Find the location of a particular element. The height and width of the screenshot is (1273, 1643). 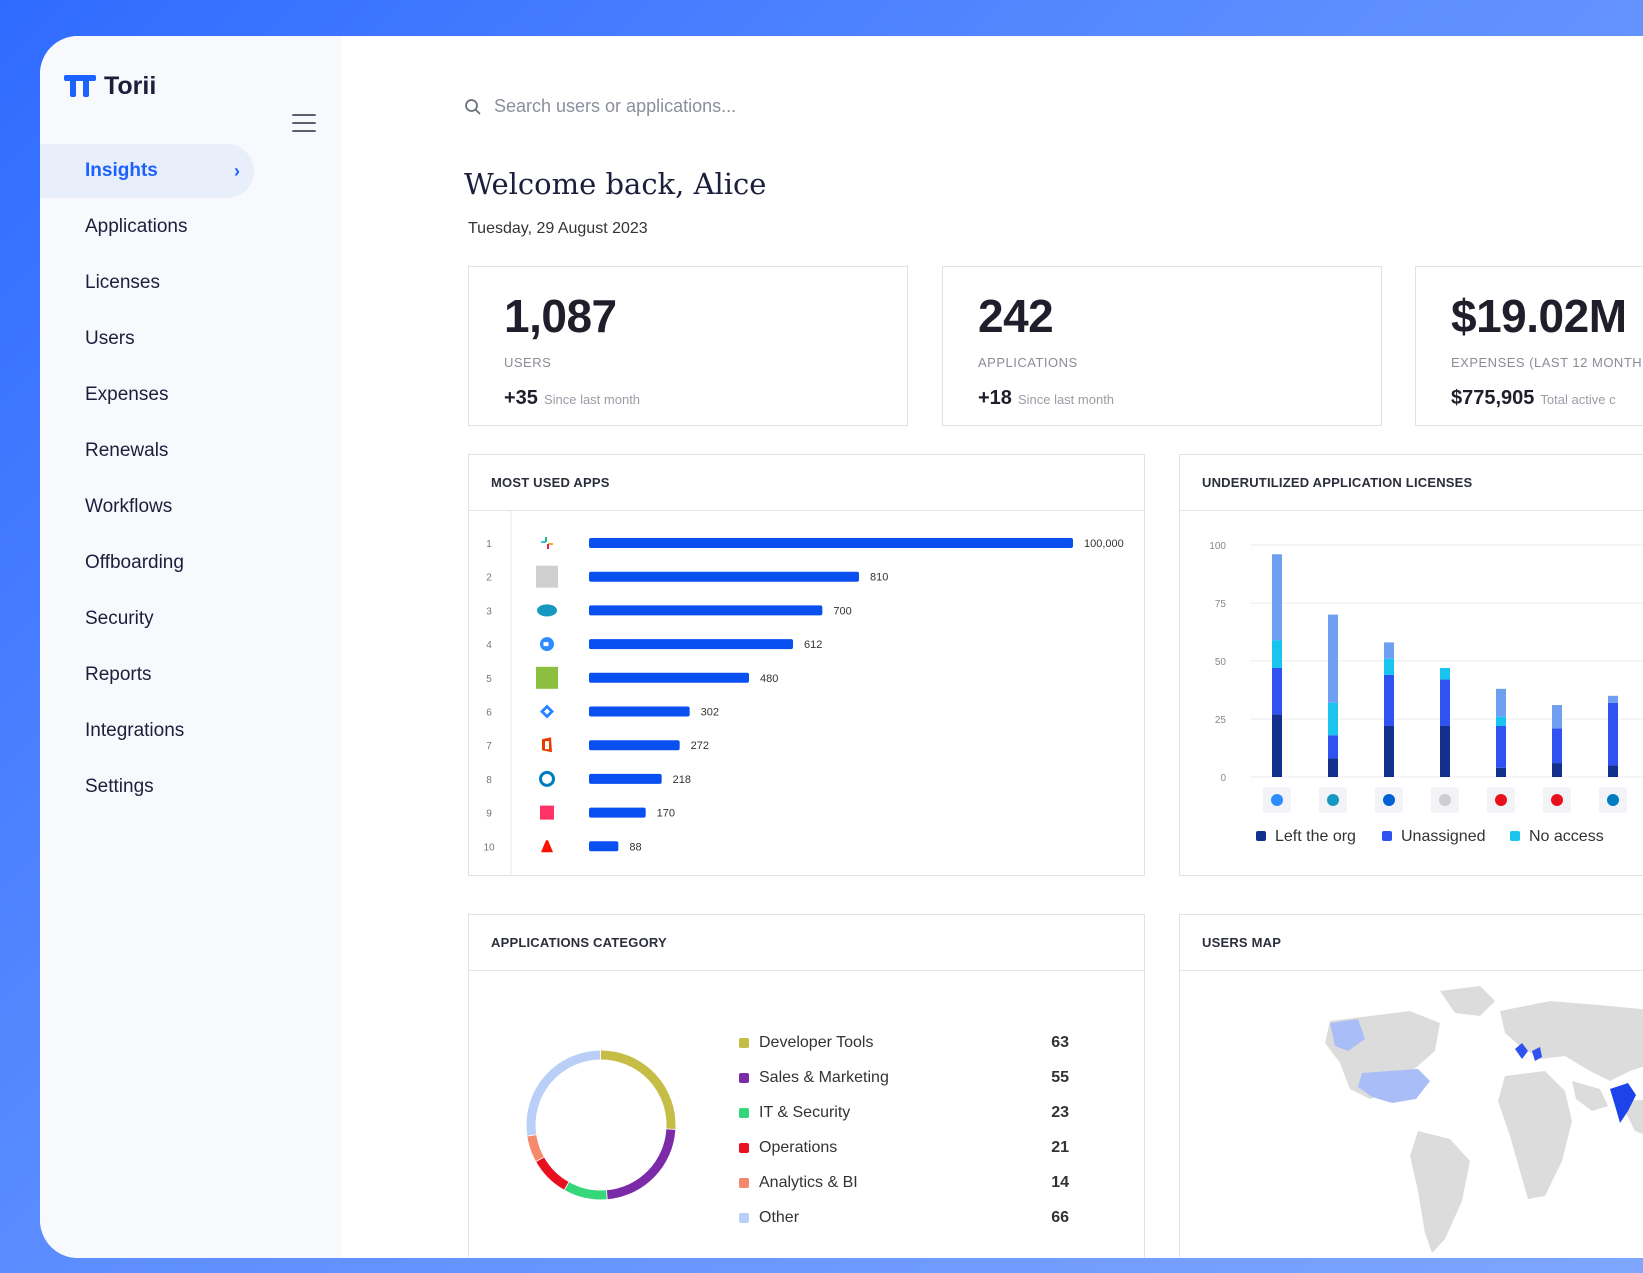

stat-card-users: 1,087 USERS +35 Since last month is located at coordinates (688, 346).